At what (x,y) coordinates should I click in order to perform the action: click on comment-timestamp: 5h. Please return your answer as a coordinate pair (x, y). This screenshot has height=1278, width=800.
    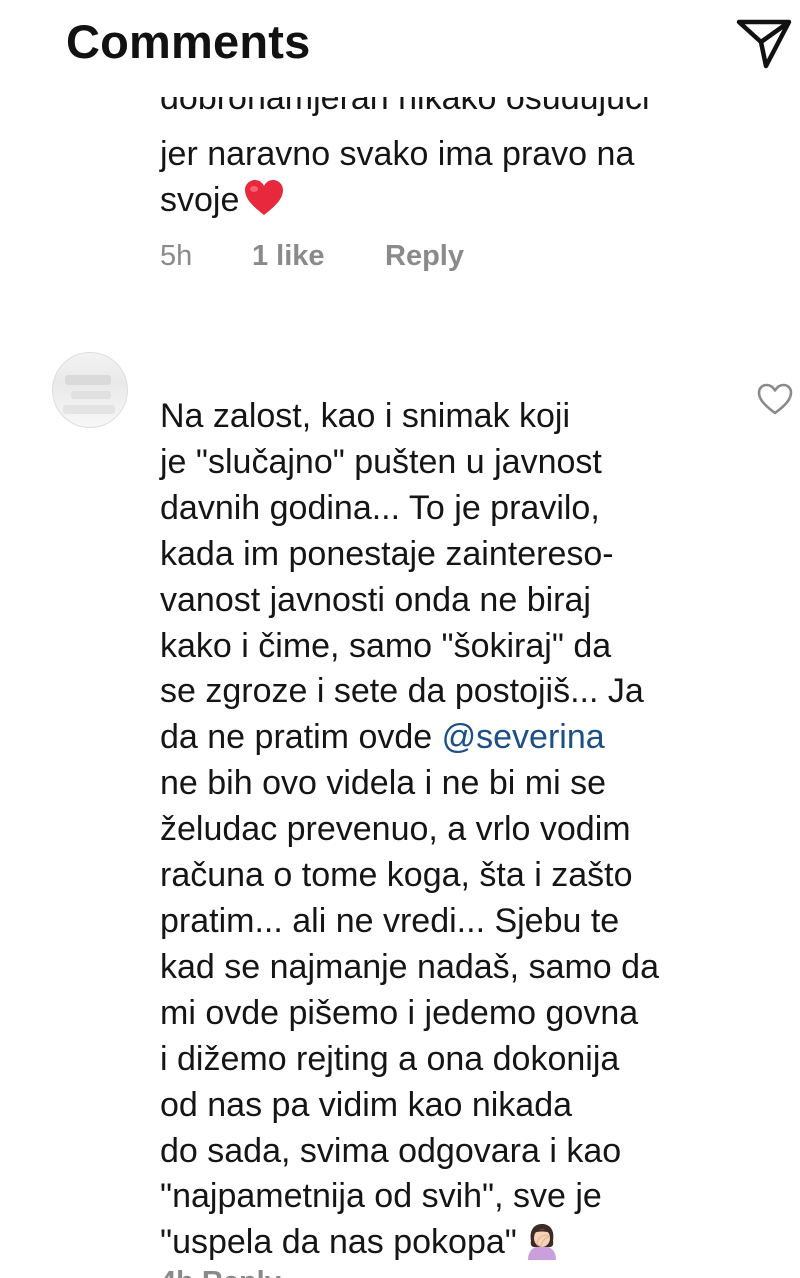
    Looking at the image, I should click on (176, 256).